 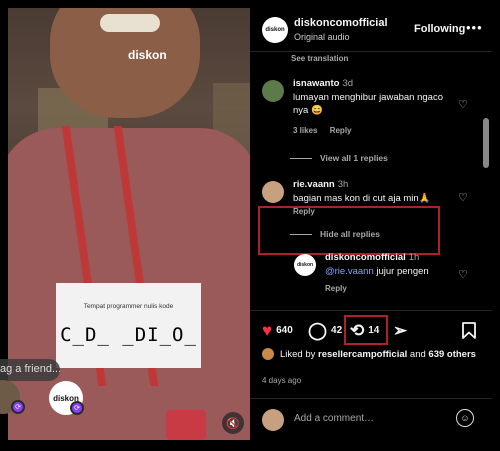 What do you see at coordinates (233, 423) in the screenshot?
I see `mute-icon: 🔇` at bounding box center [233, 423].